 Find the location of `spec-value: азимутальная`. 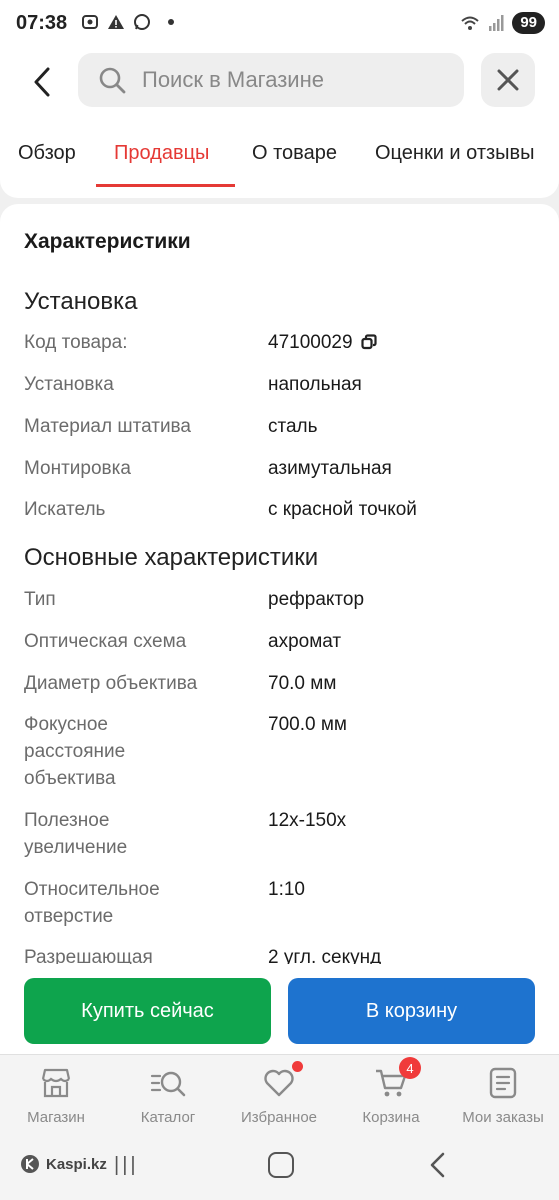

spec-value: азимутальная is located at coordinates (330, 468).